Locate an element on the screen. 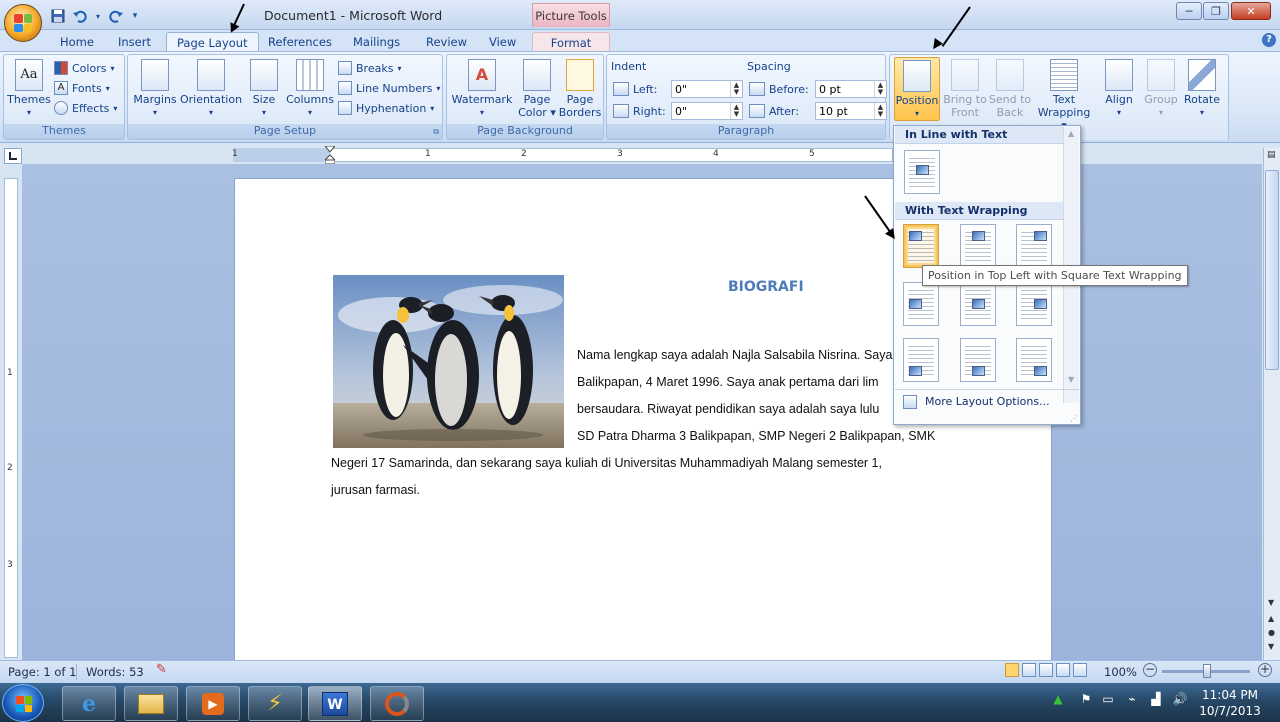  undo-dropdown-icon: ▾ is located at coordinates (98, 16).